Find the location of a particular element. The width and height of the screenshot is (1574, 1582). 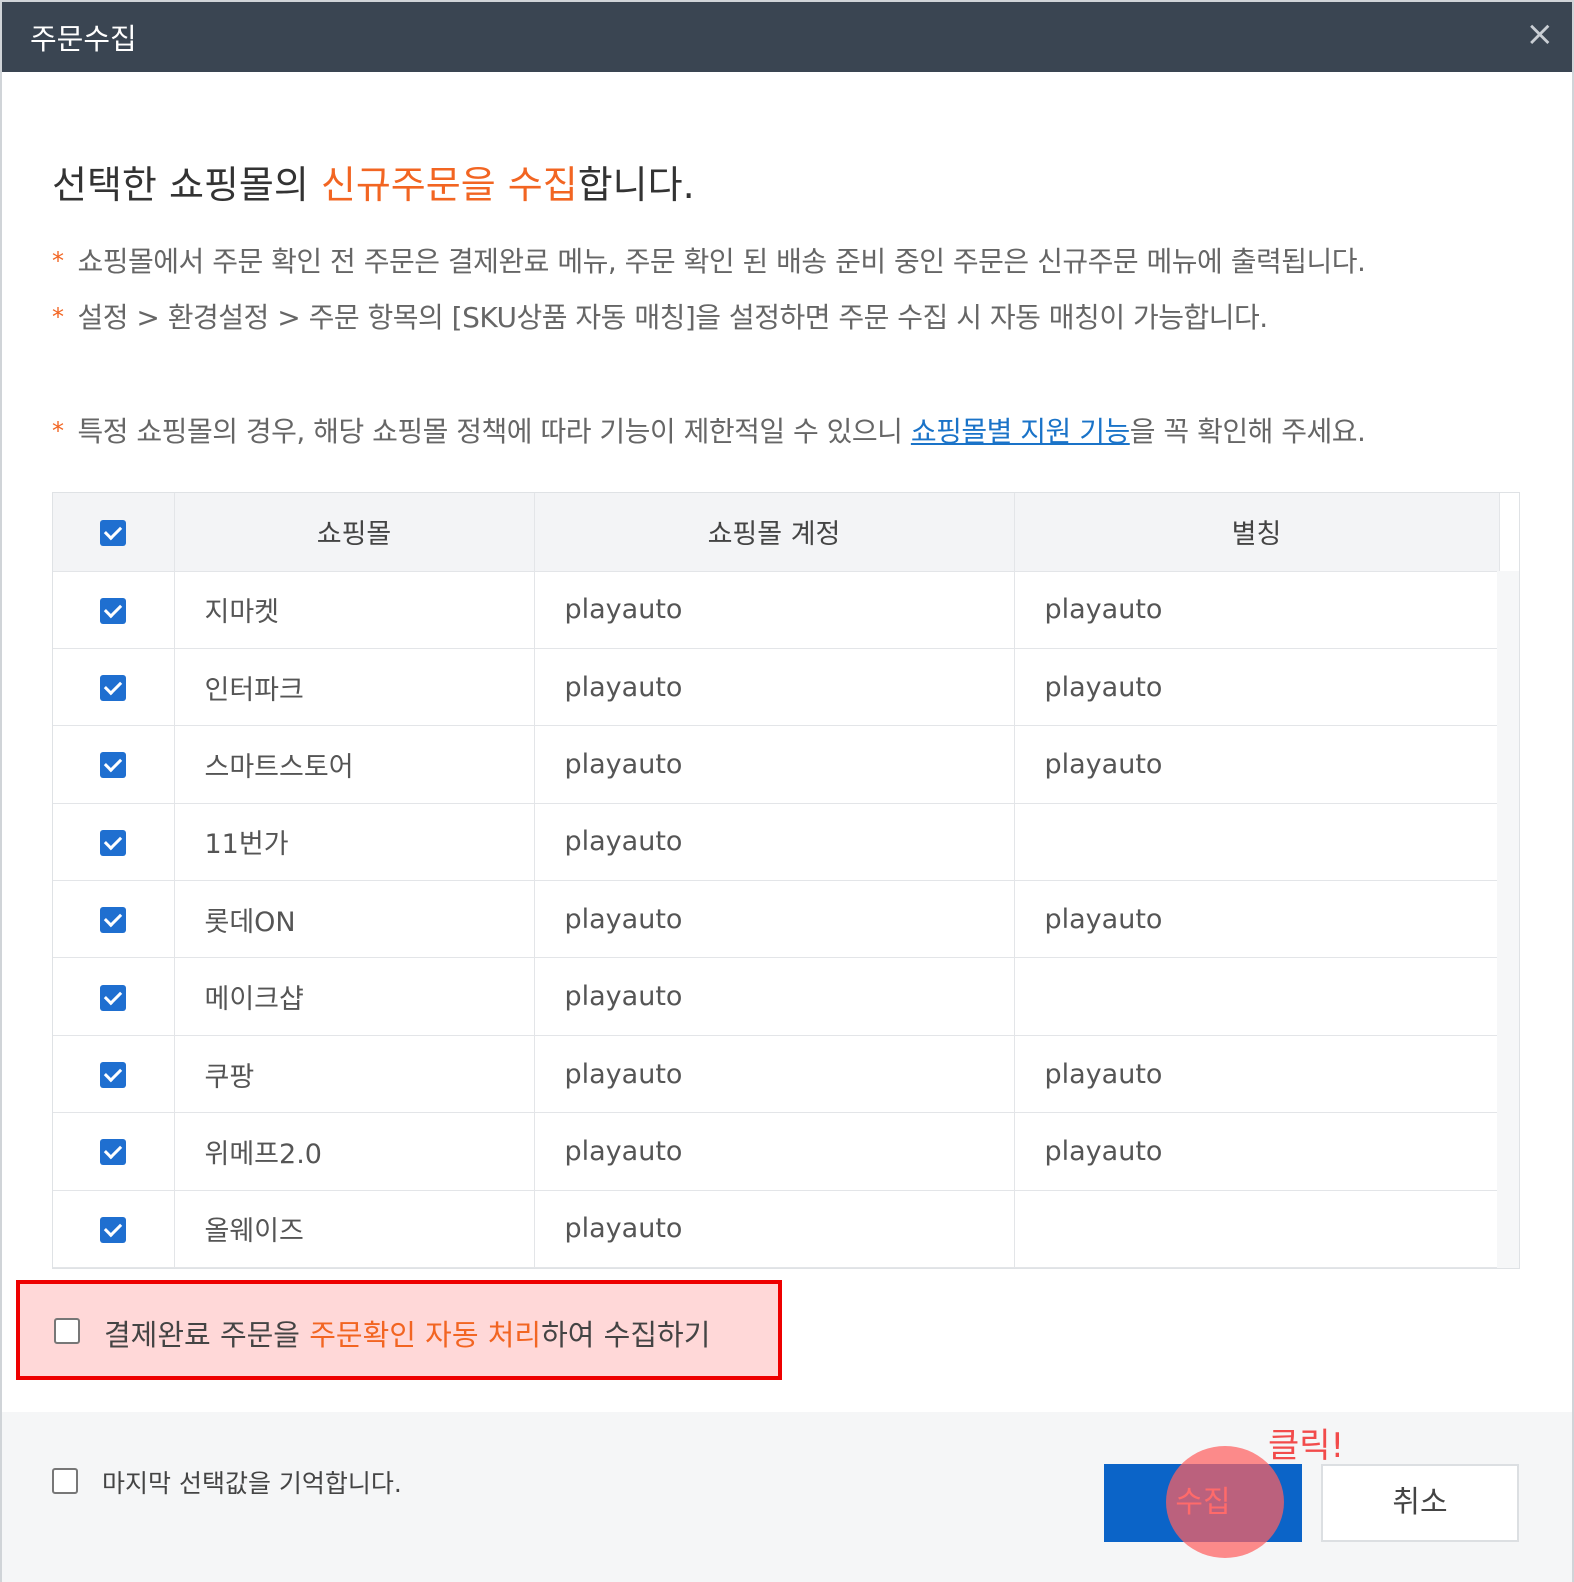

click-annotation: 클릭! is located at coordinates (1306, 1446).